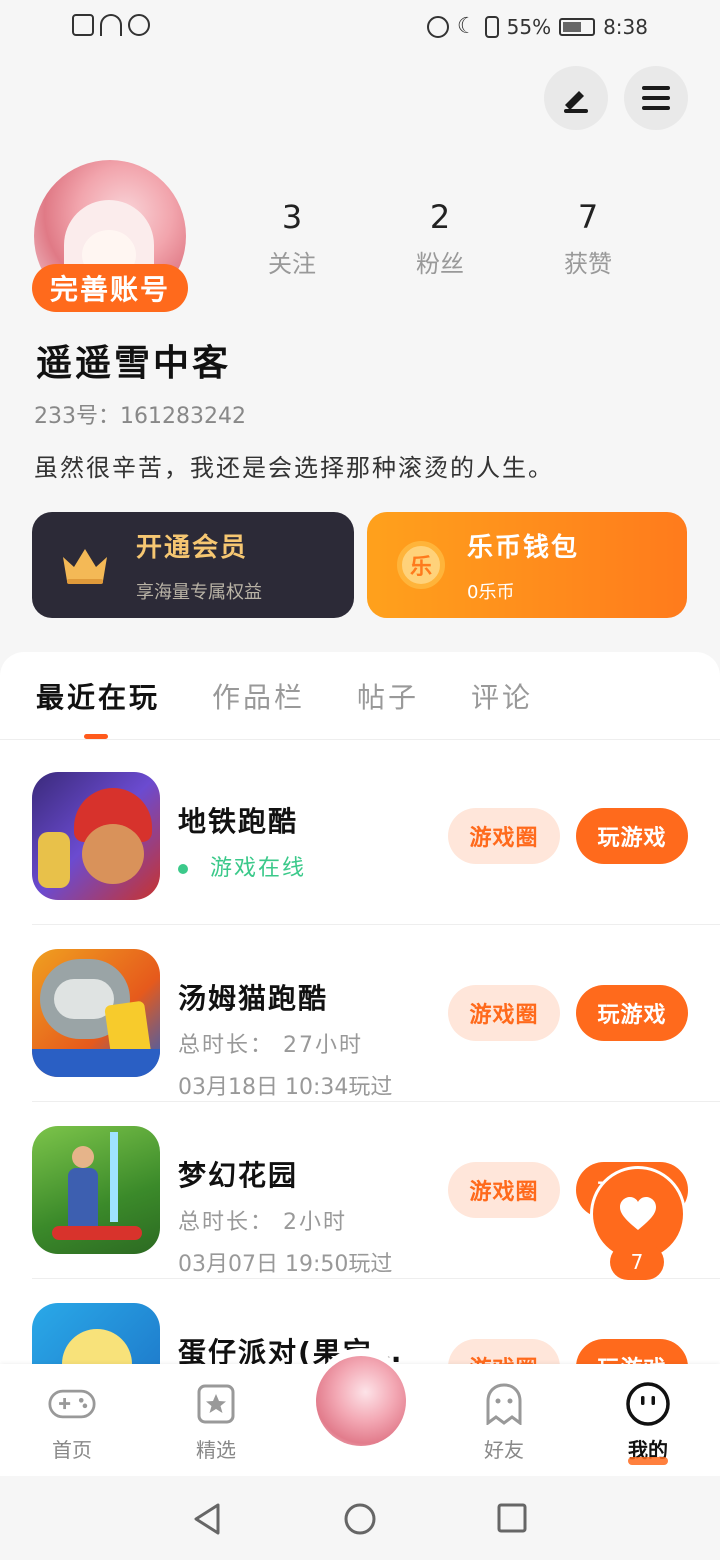 This screenshot has width=720, height=1560. What do you see at coordinates (440, 217) in the screenshot?
I see `stat-value: 2` at bounding box center [440, 217].